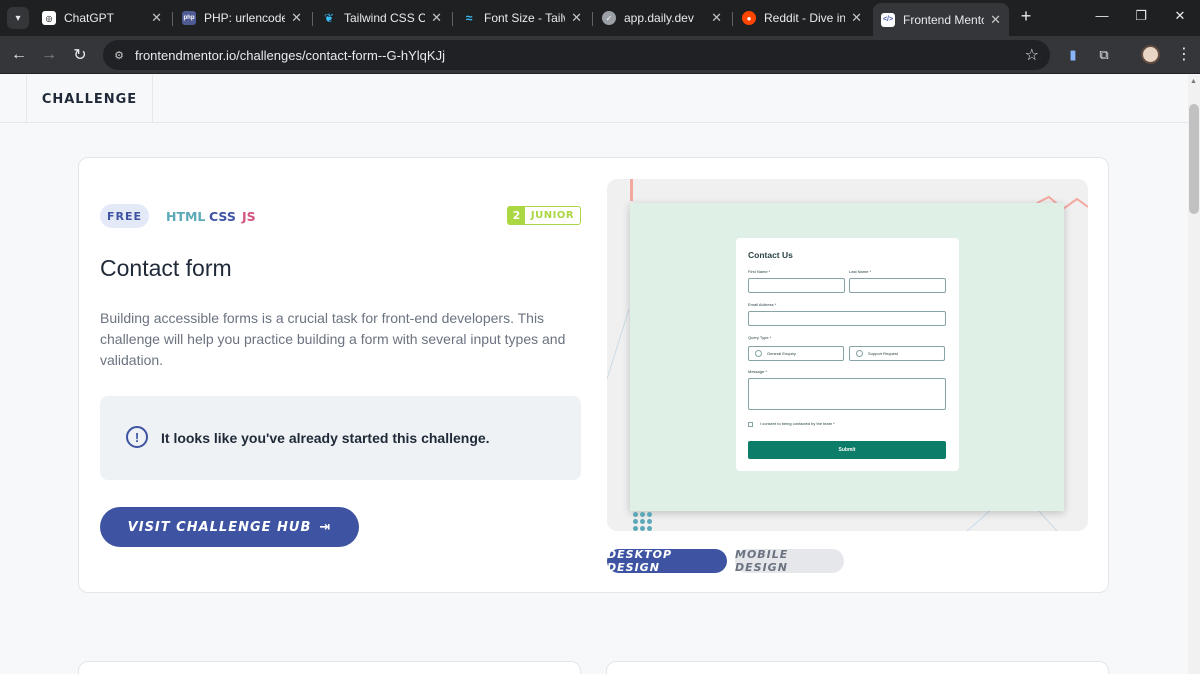 This screenshot has width=1200, height=674. What do you see at coordinates (805, 18) in the screenshot?
I see `tab-title: Reddit - Dive into` at bounding box center [805, 18].